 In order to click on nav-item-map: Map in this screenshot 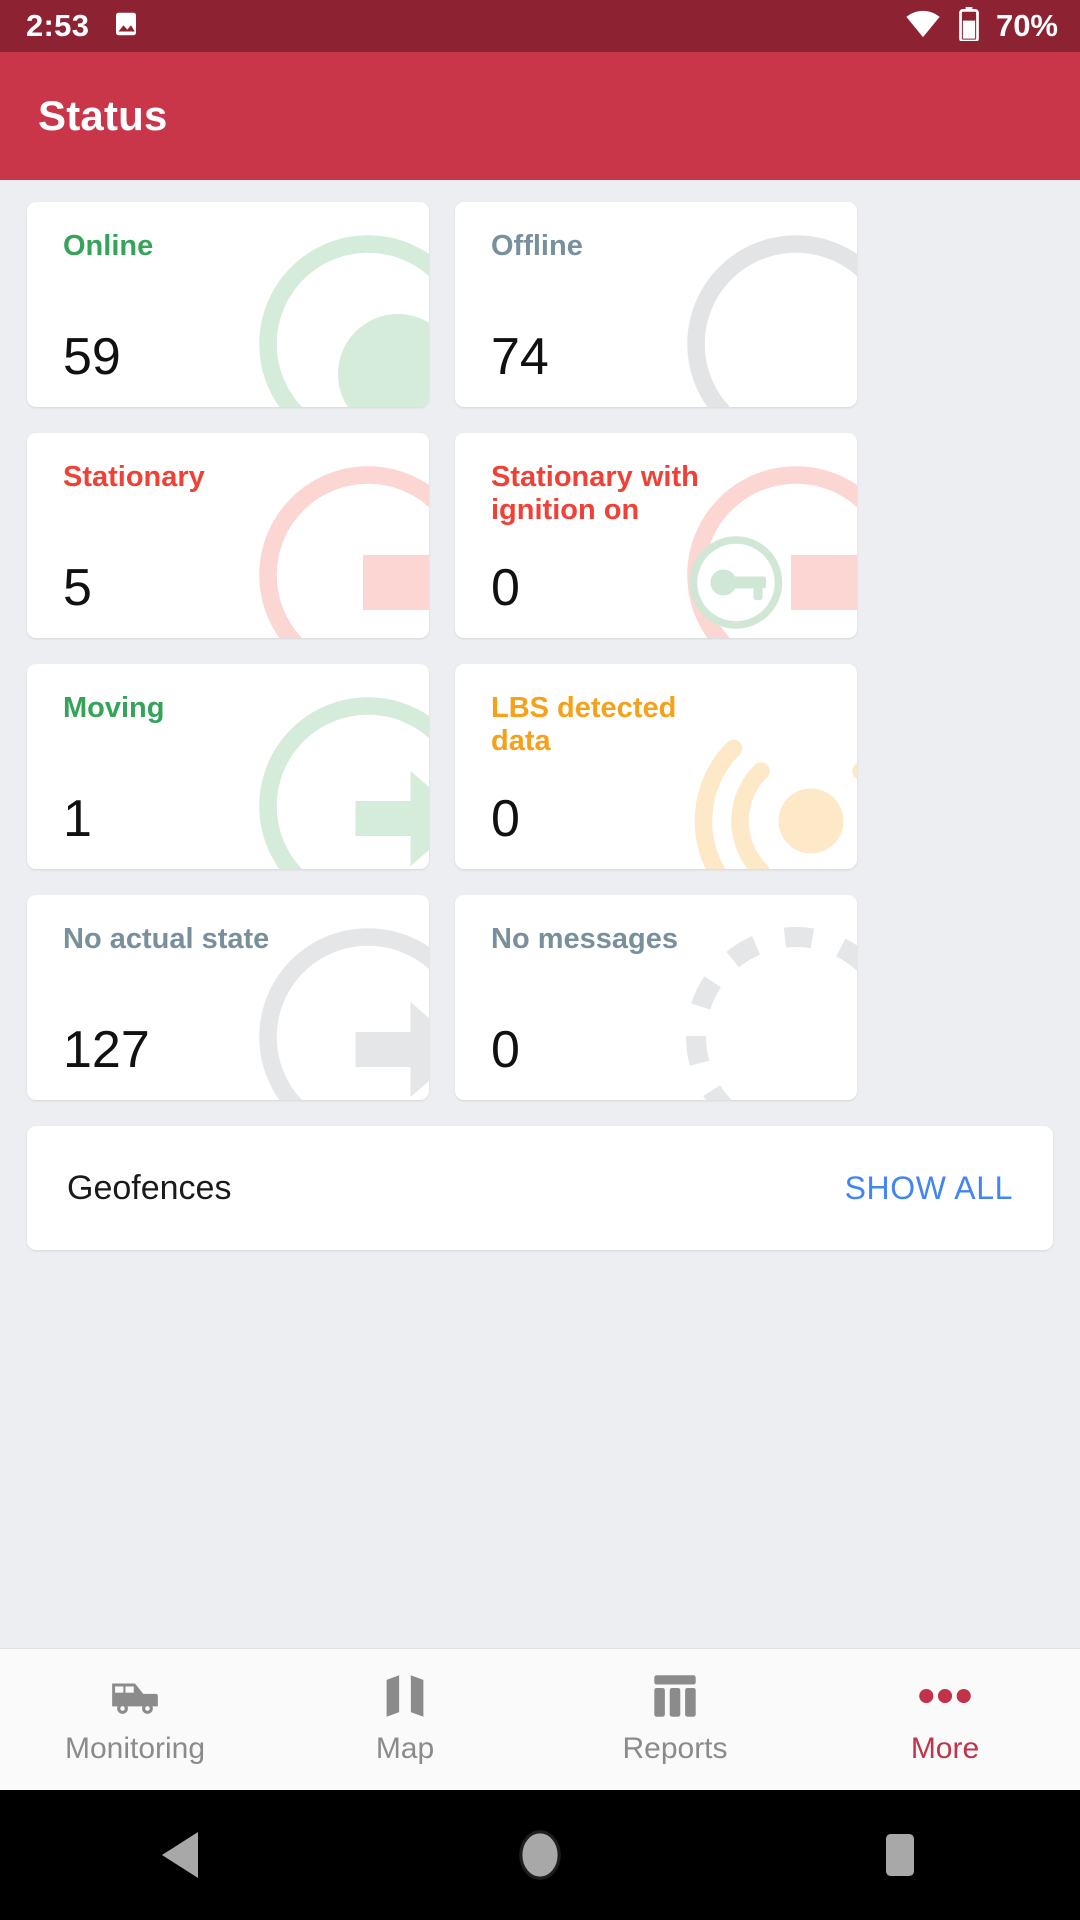, I will do `click(405, 1719)`.